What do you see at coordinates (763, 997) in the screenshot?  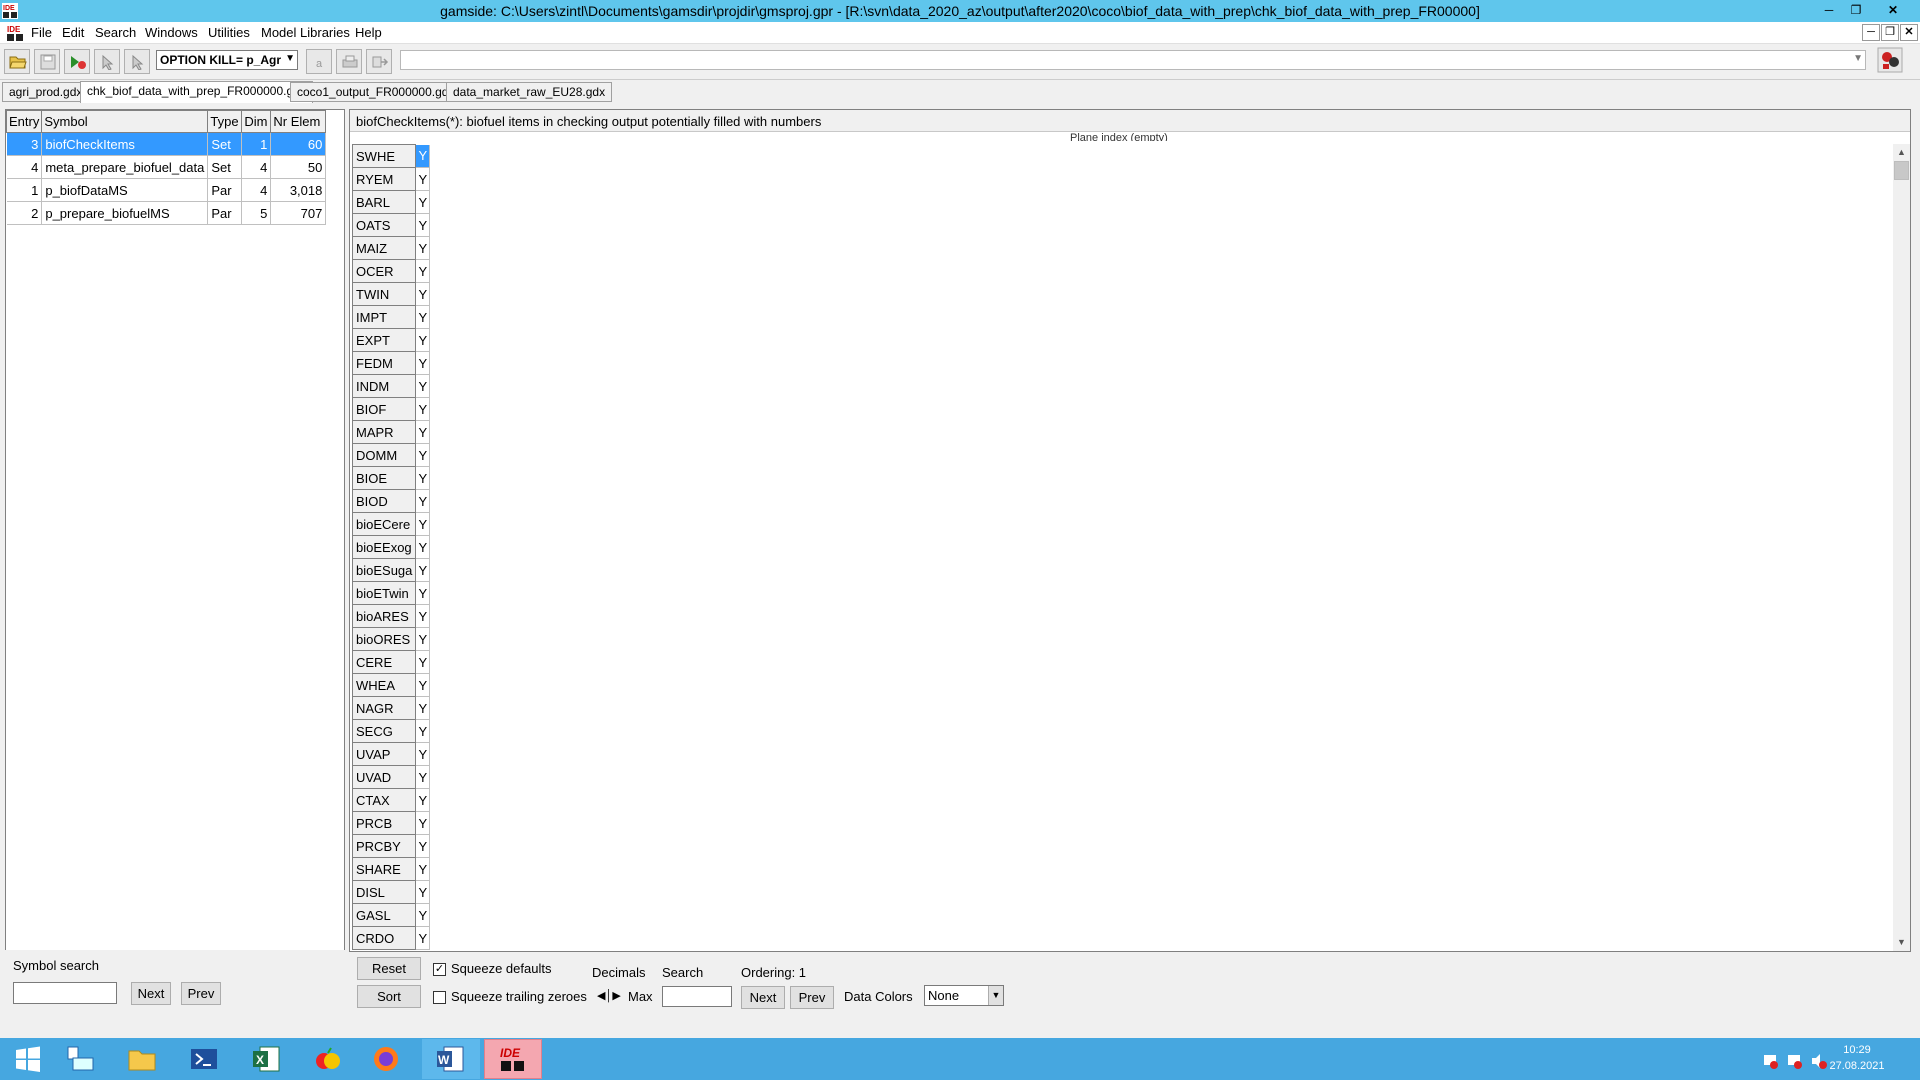 I see `data-search-next-button: Next` at bounding box center [763, 997].